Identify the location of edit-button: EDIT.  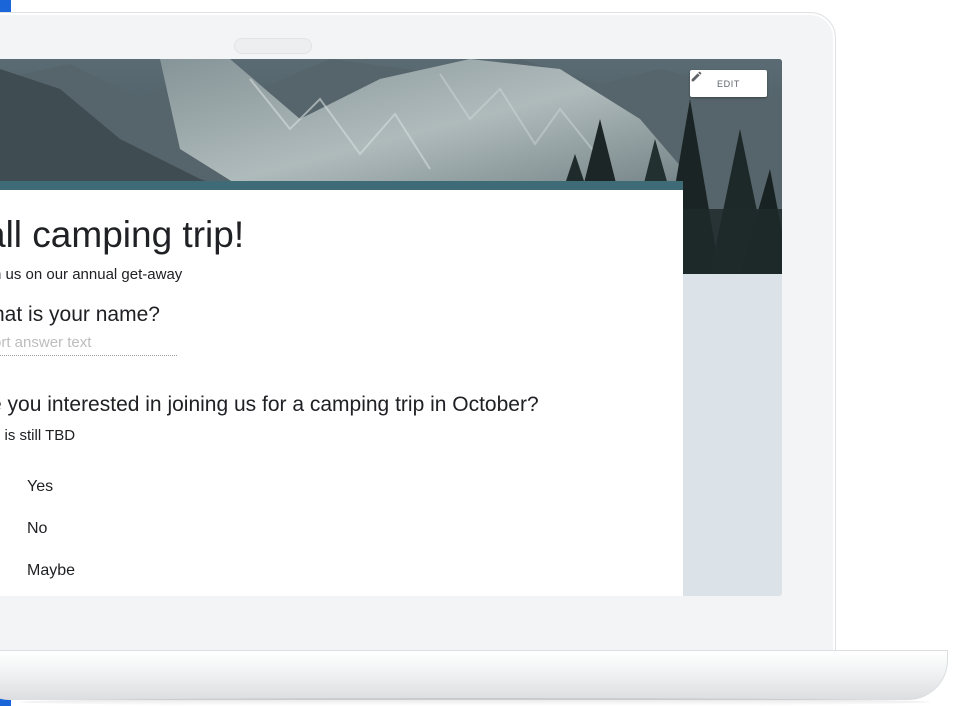
(728, 83).